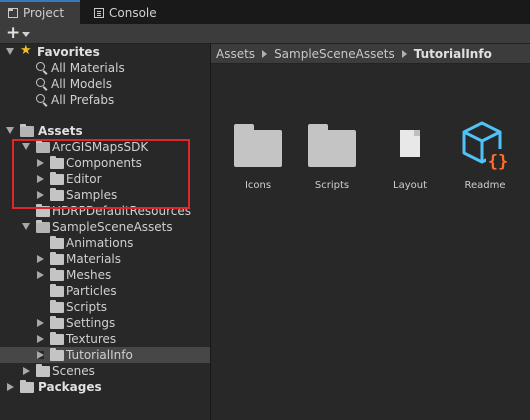 This screenshot has height=420, width=530. I want to click on tree-label: All Prefabs, so click(83, 100).